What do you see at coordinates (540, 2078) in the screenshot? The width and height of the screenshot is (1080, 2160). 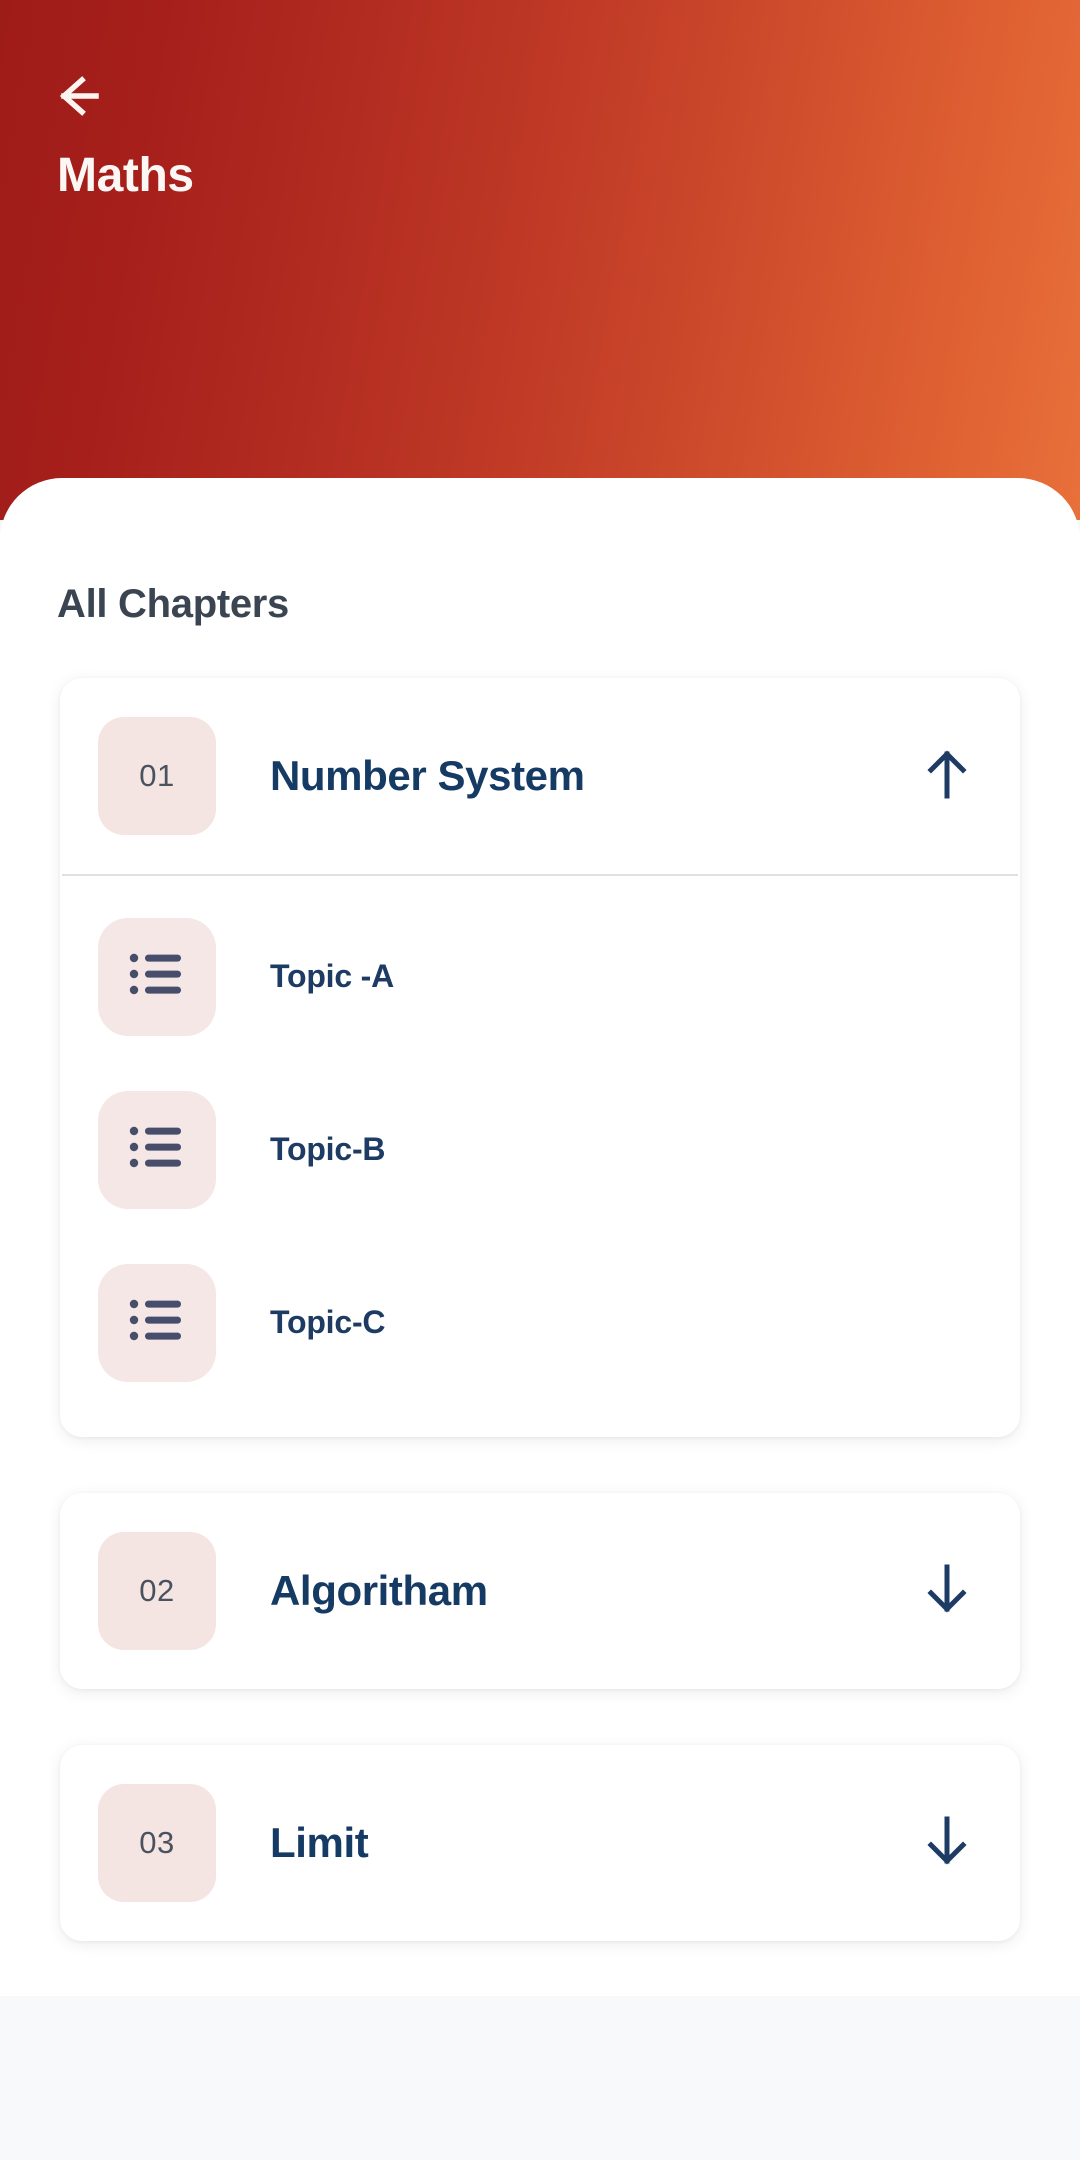 I see `bottom-area` at bounding box center [540, 2078].